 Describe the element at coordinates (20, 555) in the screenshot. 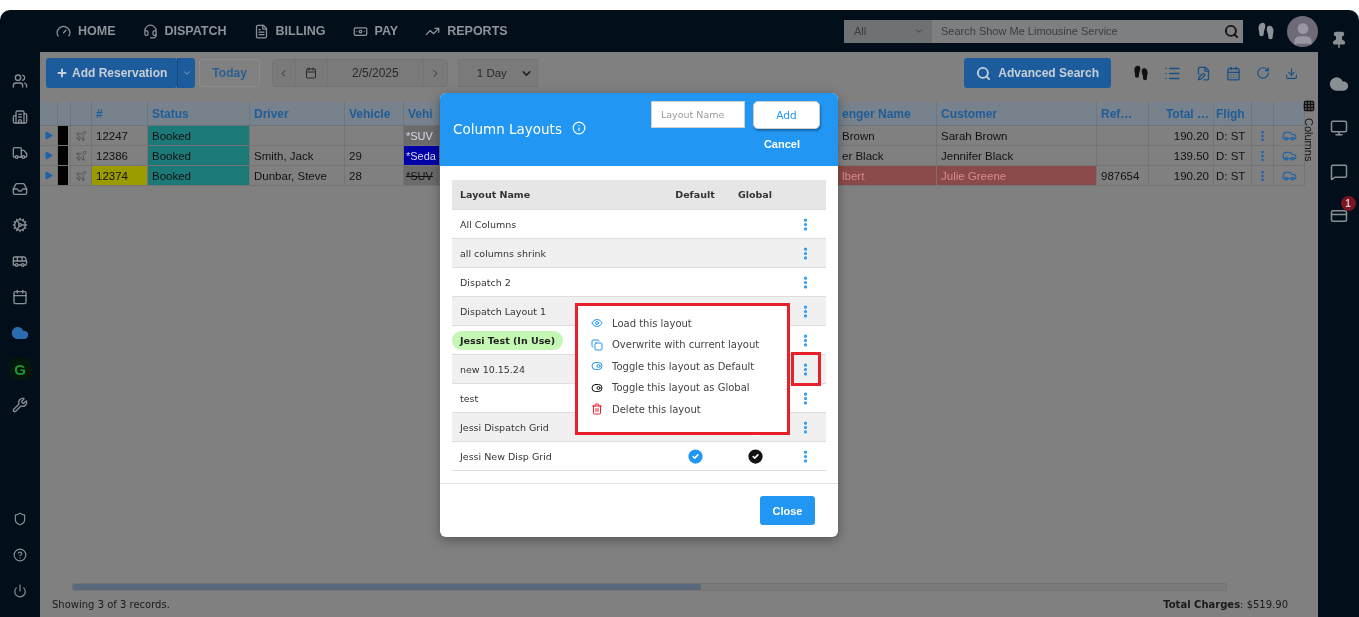

I see `help-icon` at that location.